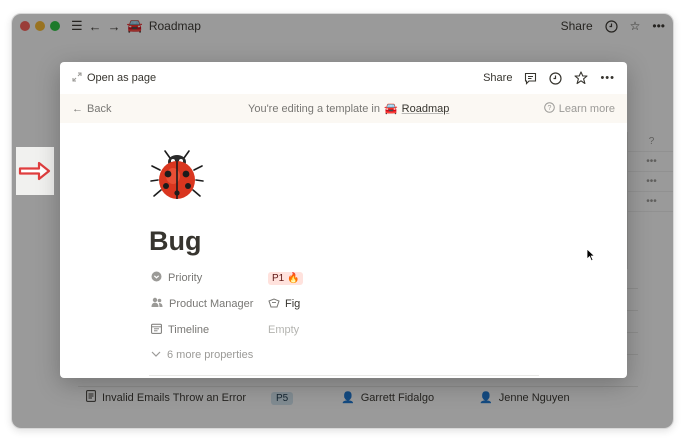  I want to click on car-icon: 🚘, so click(390, 109).